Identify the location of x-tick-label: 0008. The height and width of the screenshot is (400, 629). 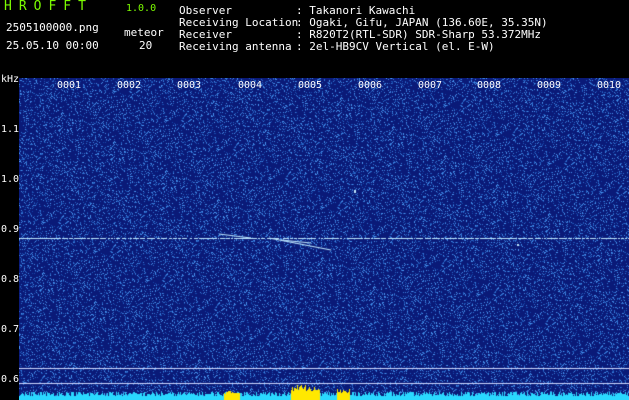
(489, 85).